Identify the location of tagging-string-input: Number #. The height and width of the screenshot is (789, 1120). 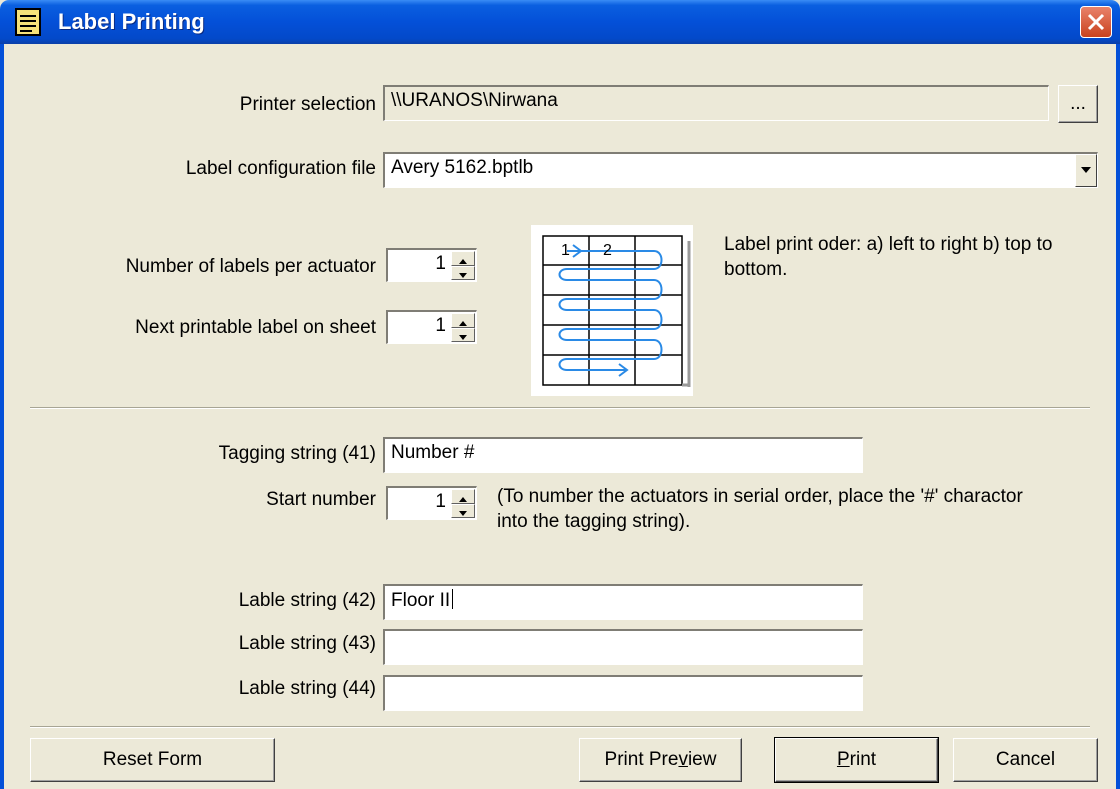
(623, 455).